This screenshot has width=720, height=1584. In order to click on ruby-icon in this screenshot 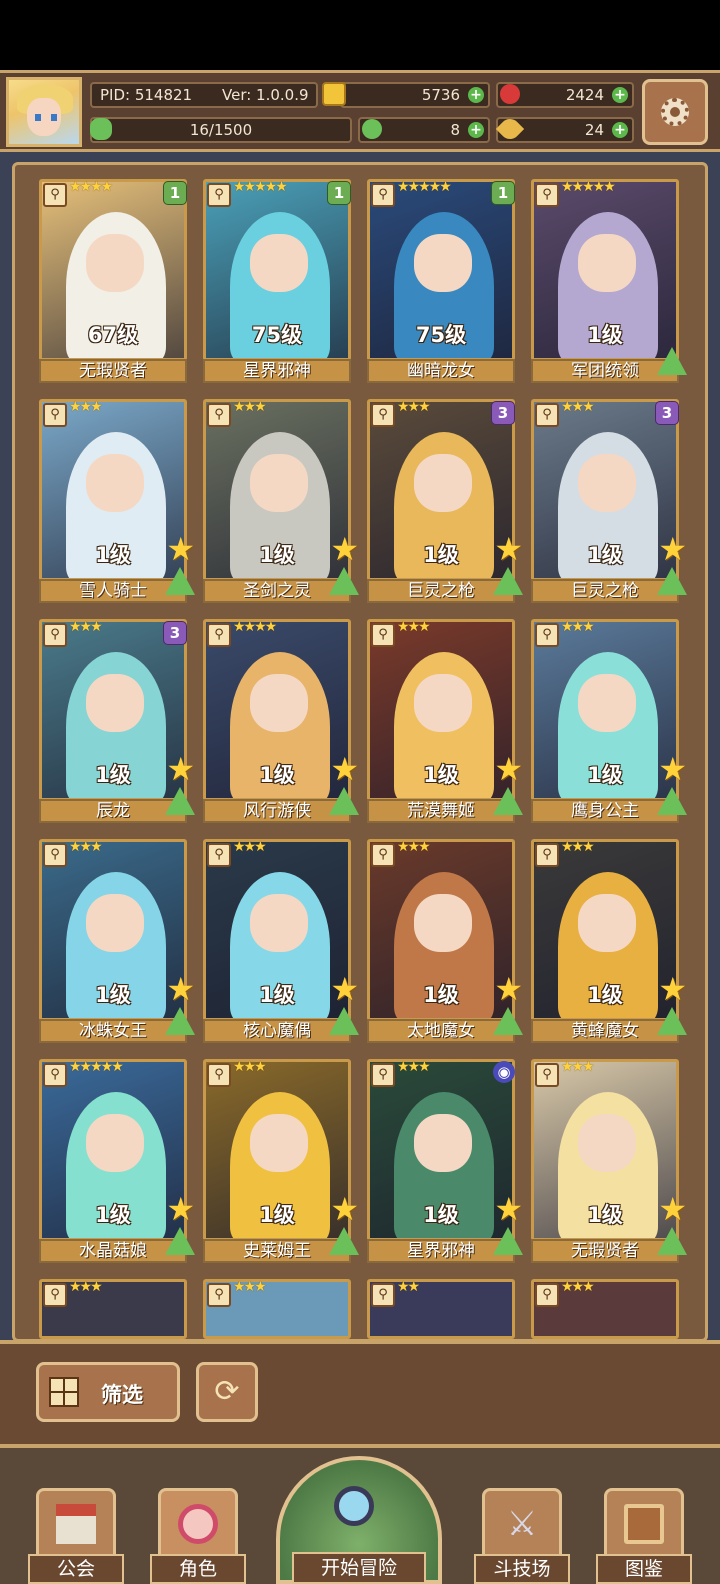, I will do `click(510, 94)`.